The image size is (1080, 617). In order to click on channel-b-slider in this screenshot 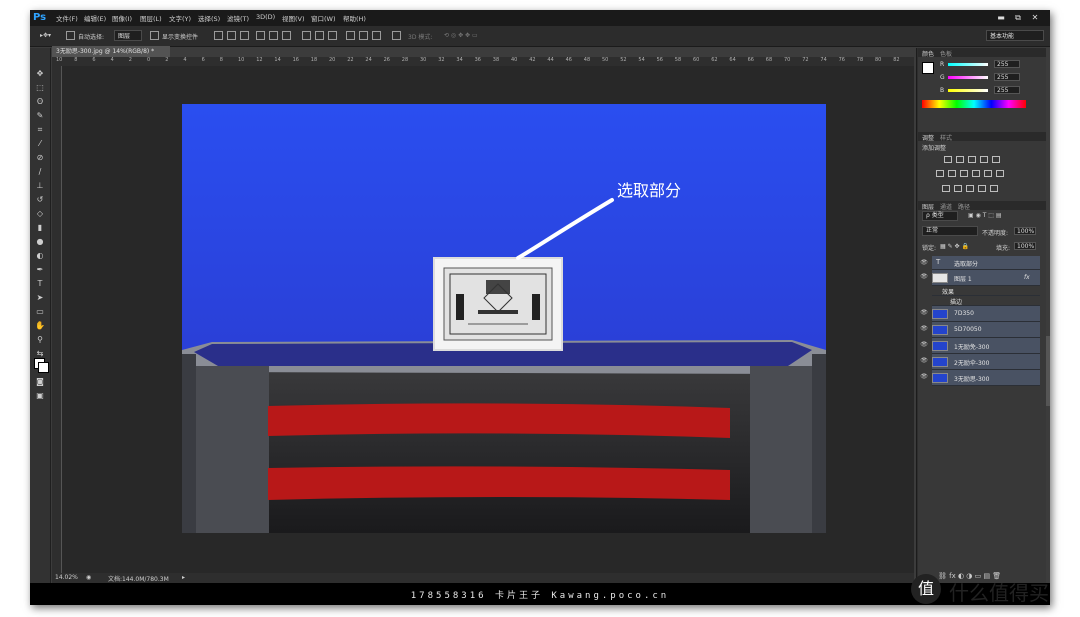, I will do `click(968, 90)`.